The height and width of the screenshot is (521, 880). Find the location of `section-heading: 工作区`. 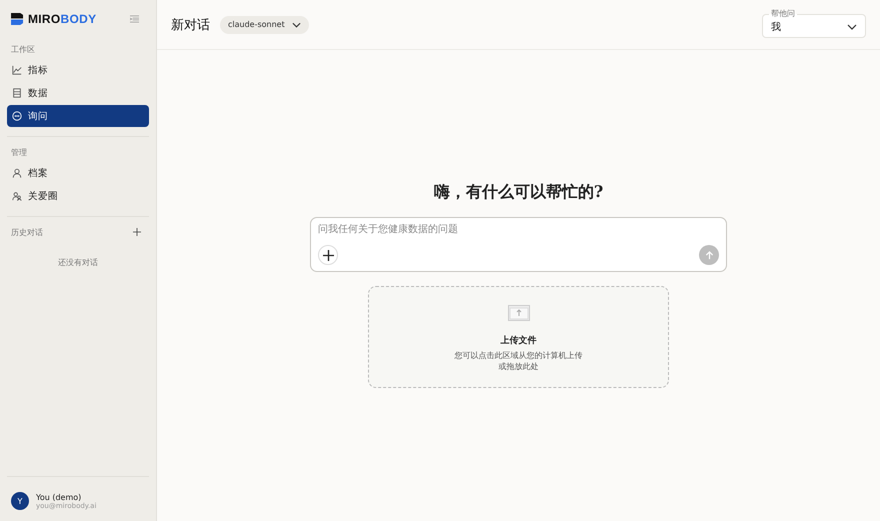

section-heading: 工作区 is located at coordinates (23, 50).